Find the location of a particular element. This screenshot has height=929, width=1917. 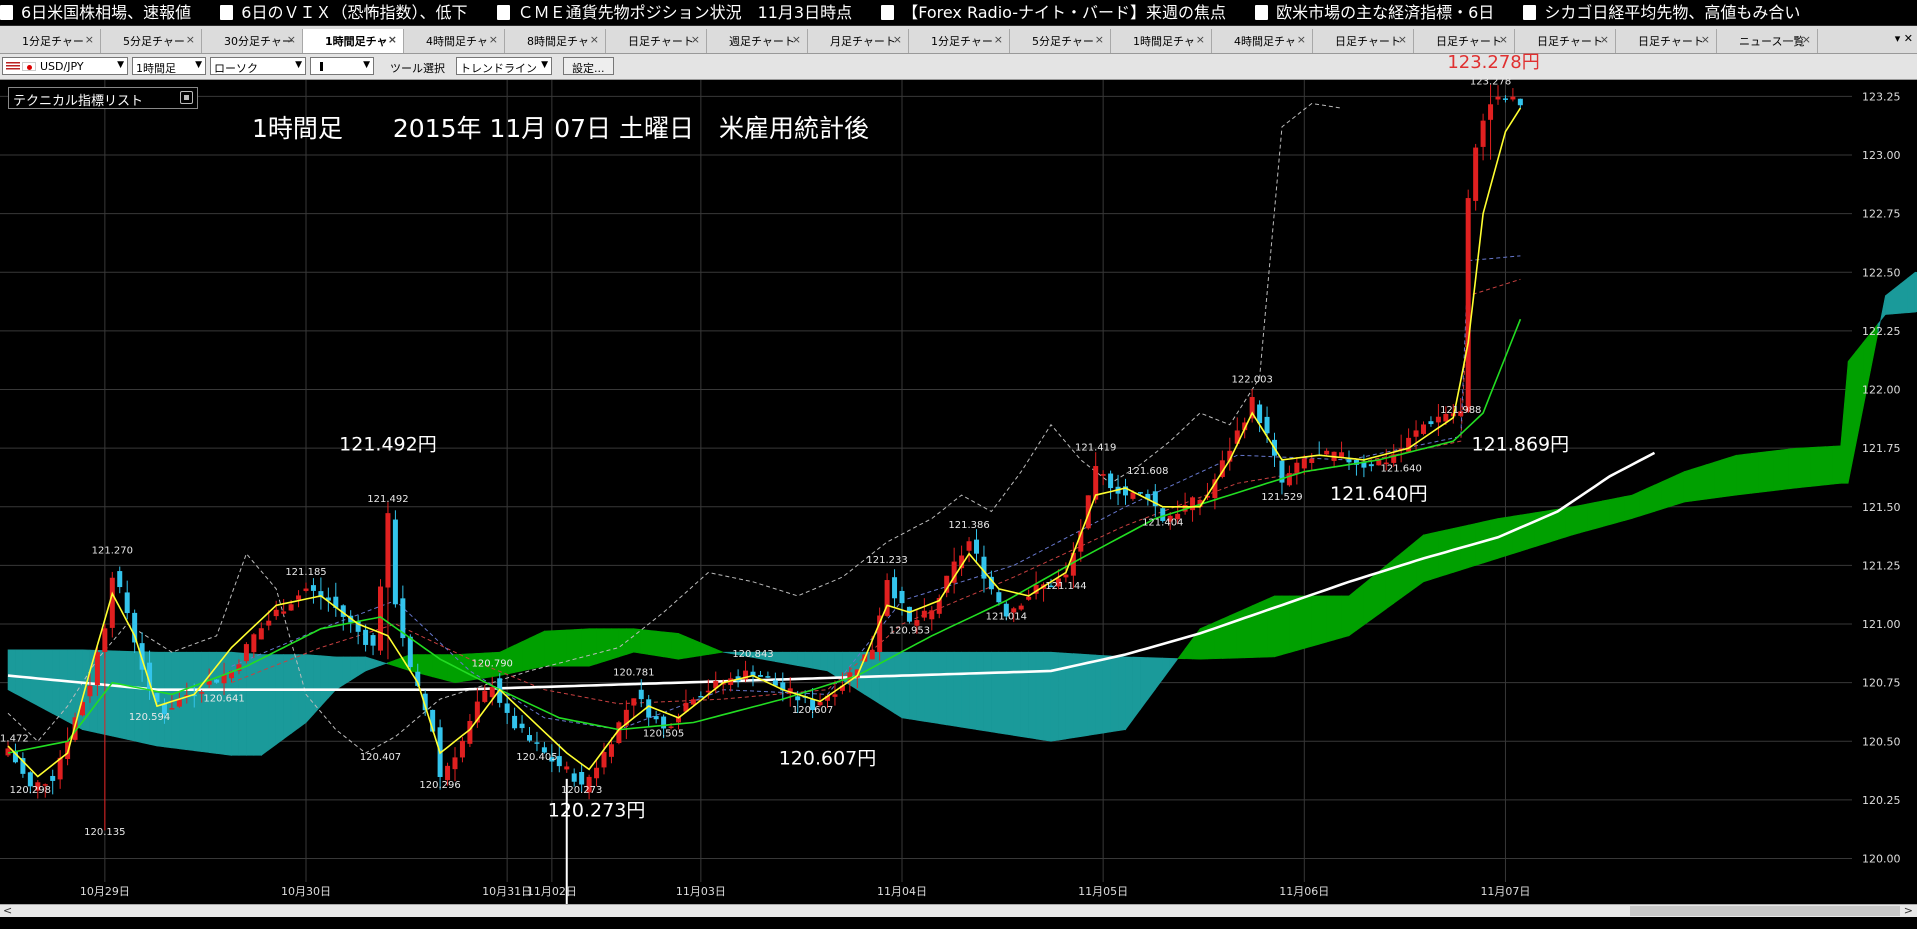

candle-price-label: 121.640 is located at coordinates (1400, 469).